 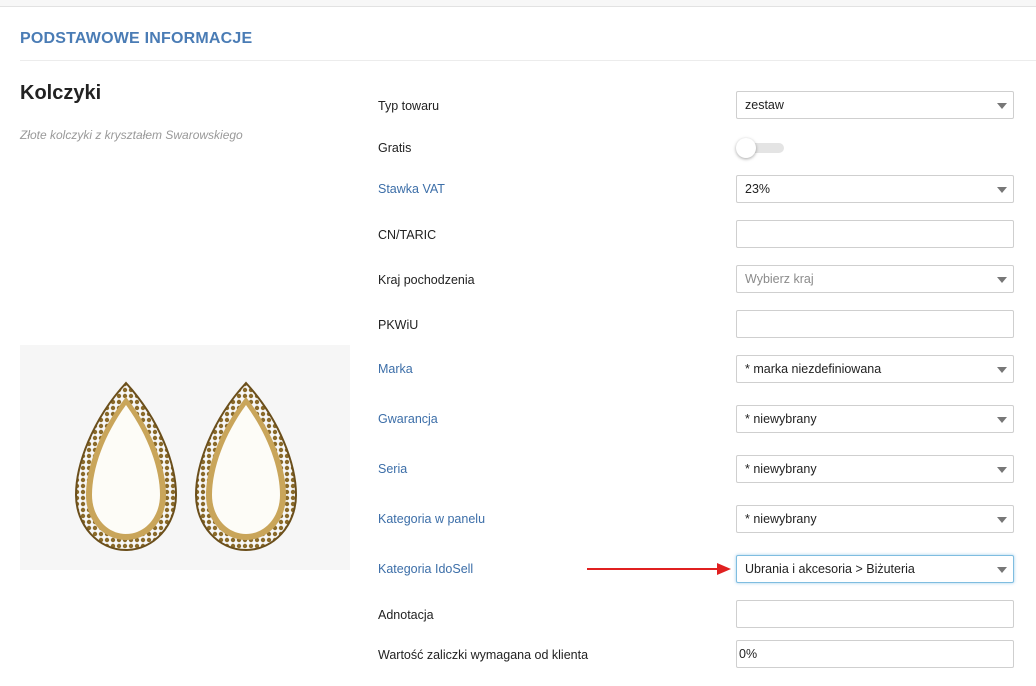 I want to click on zaliczka-input: 0%, so click(x=875, y=654).